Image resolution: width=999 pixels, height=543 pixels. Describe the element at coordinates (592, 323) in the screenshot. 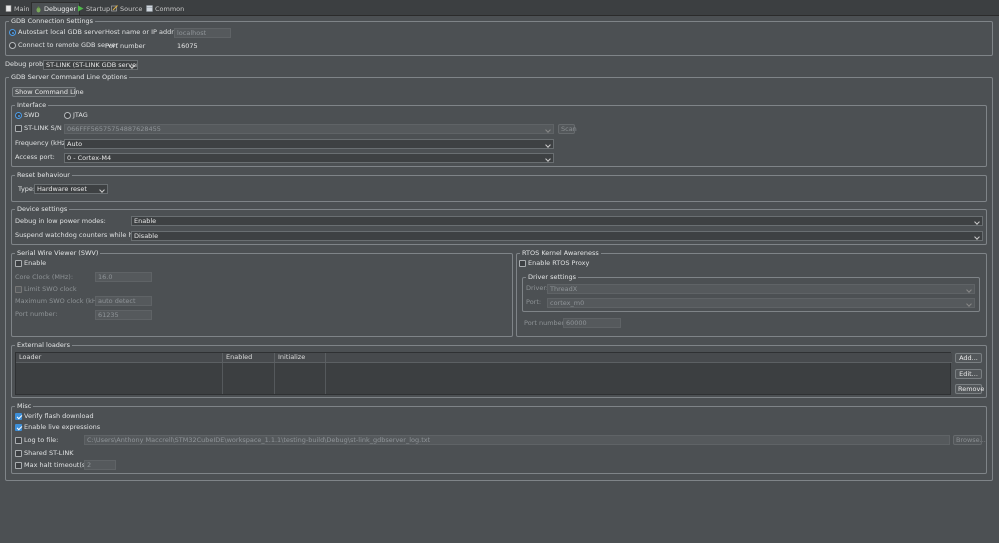

I see `rtos-port-number-input: 60000` at that location.